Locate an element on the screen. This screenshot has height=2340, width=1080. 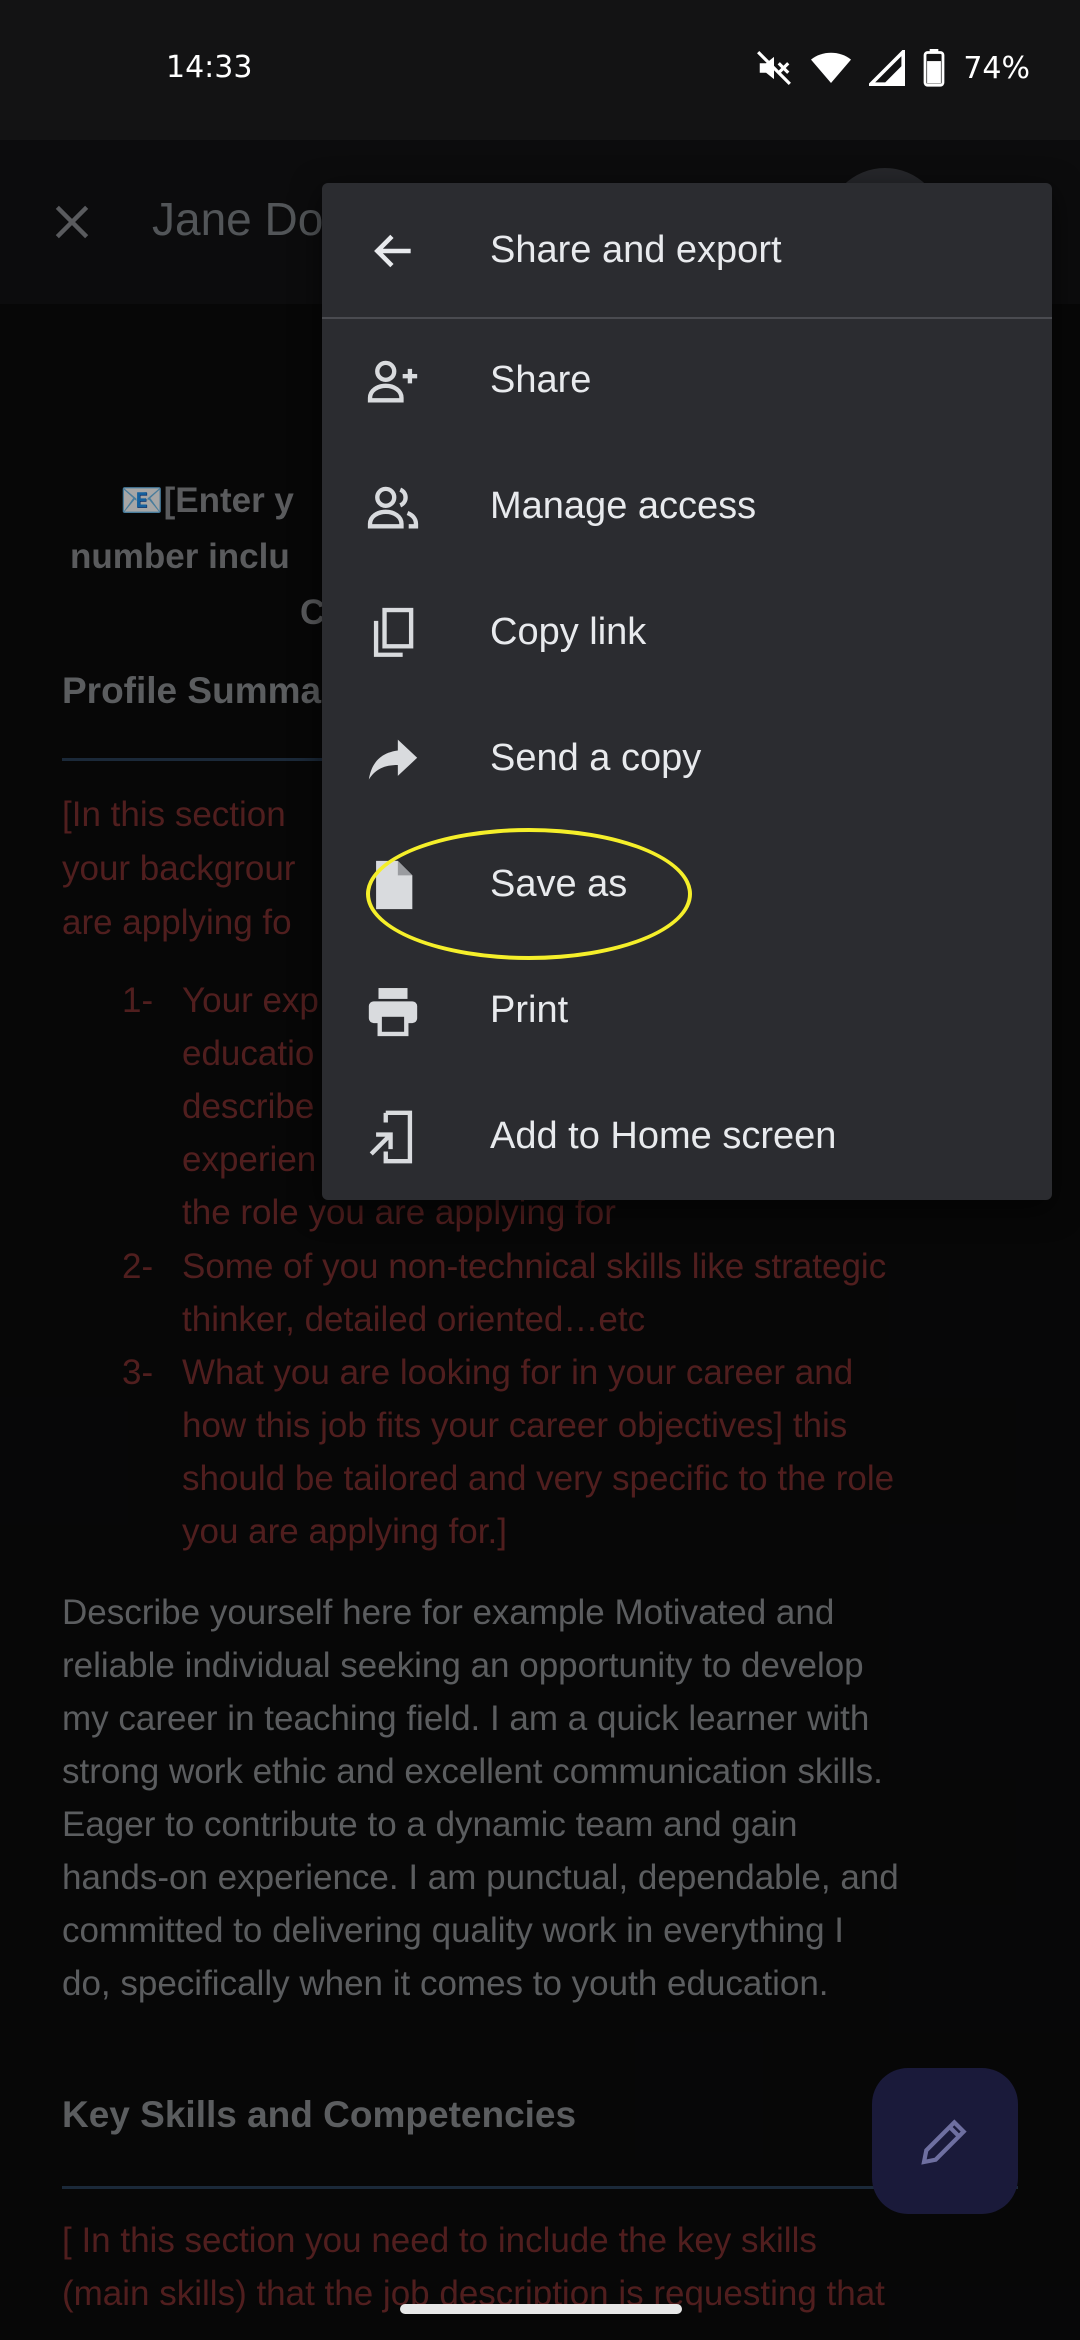
menu-item-label: Manage access is located at coordinates (623, 506).